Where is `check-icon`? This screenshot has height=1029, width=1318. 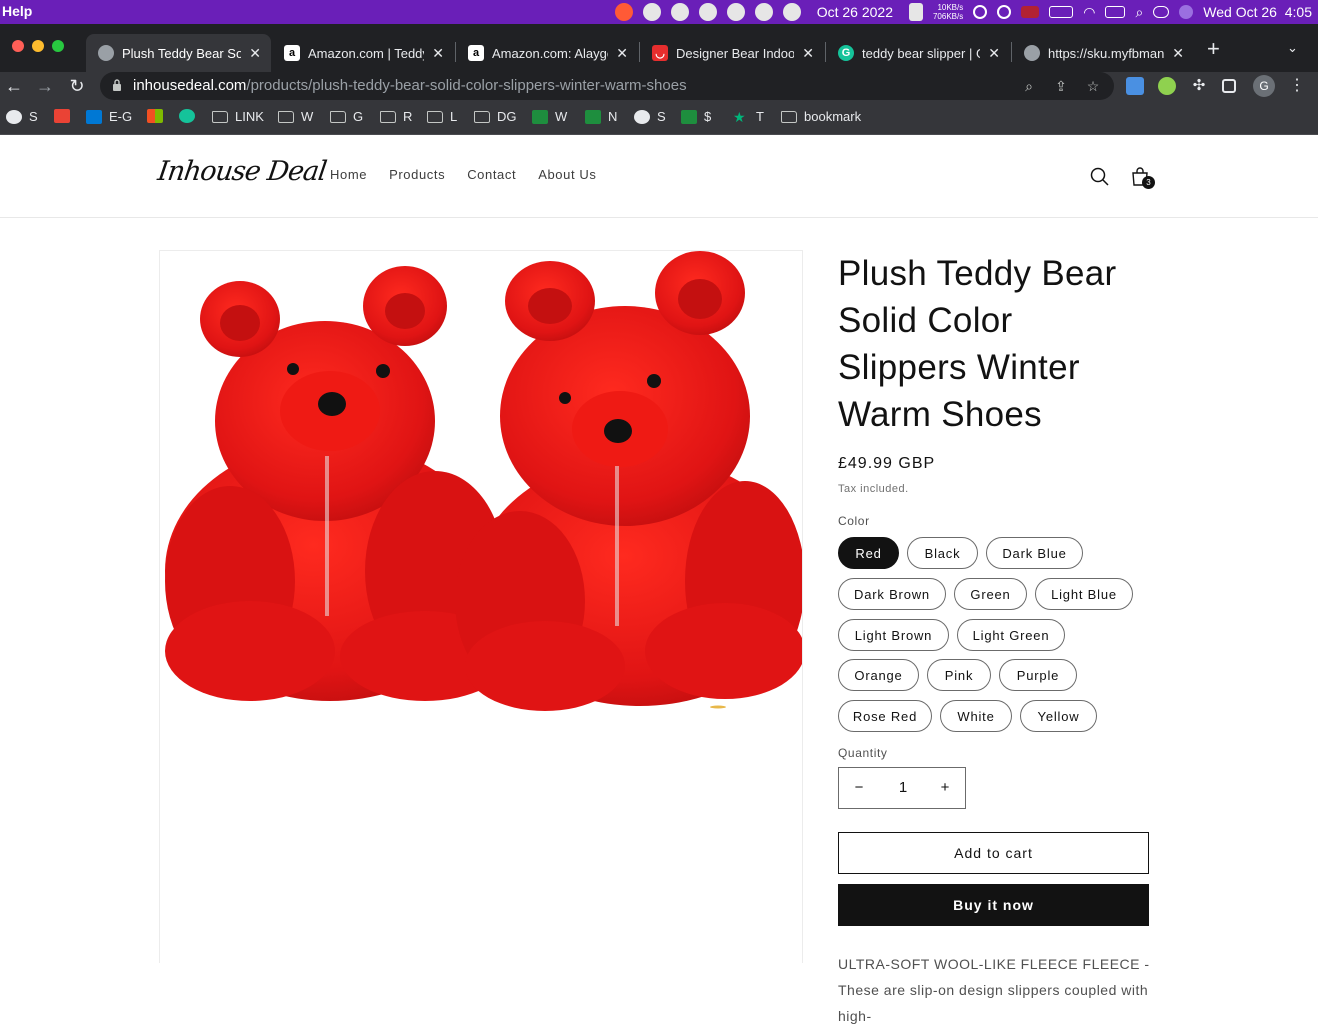
check-icon is located at coordinates (763, 12).